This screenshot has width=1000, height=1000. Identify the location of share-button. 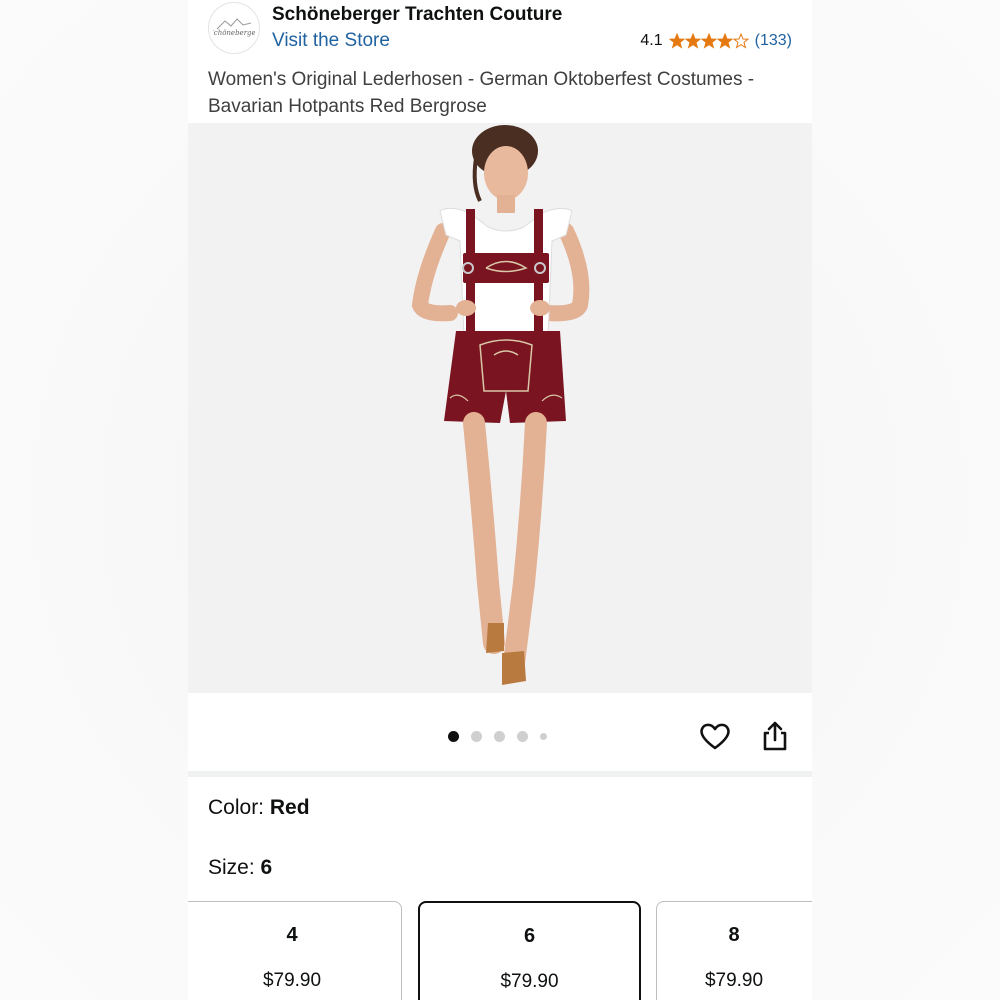
(775, 736).